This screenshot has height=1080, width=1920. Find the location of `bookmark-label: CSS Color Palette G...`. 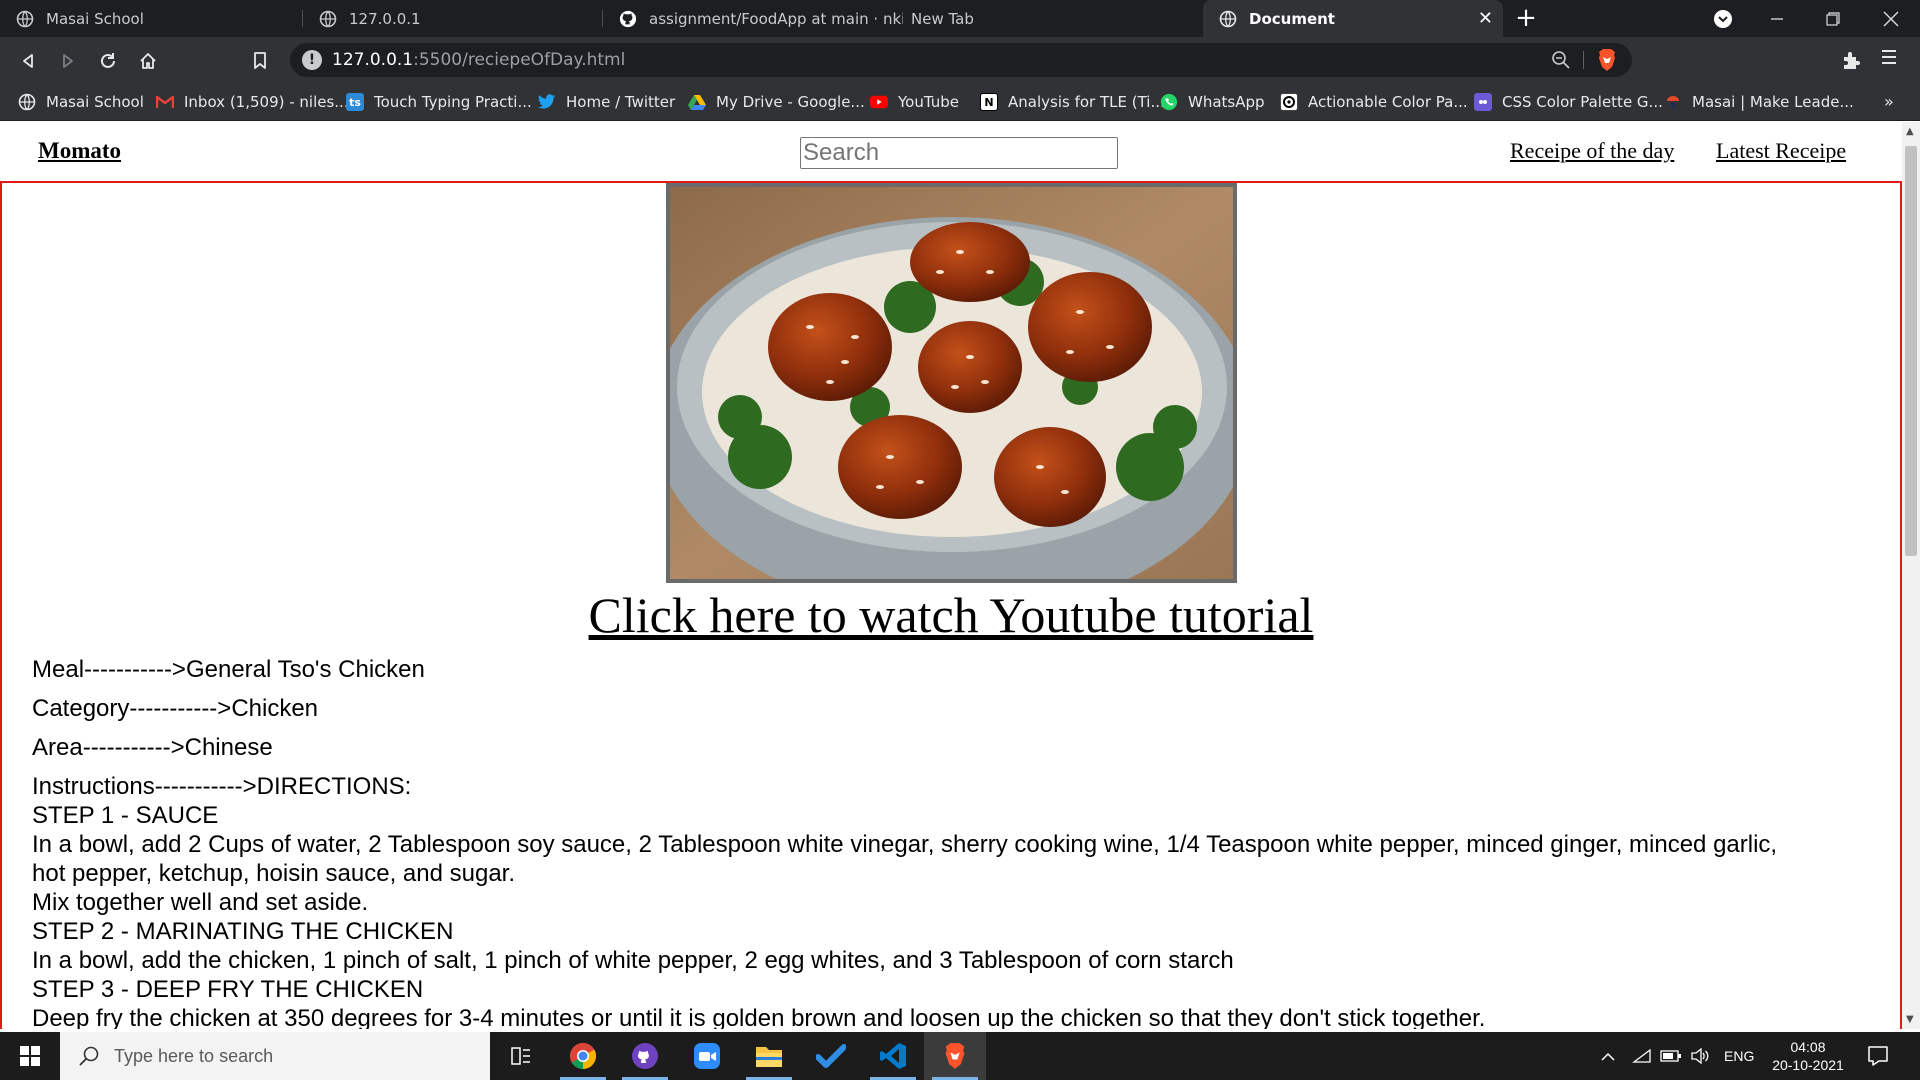

bookmark-label: CSS Color Palette G... is located at coordinates (1582, 102).